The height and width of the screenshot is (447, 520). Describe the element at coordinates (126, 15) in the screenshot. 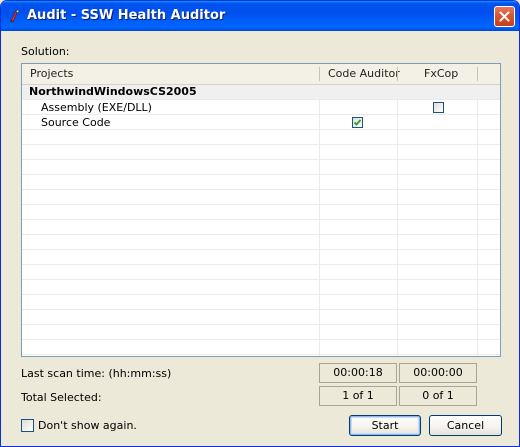

I see `window-title: Audit - SSW Health Auditor` at that location.